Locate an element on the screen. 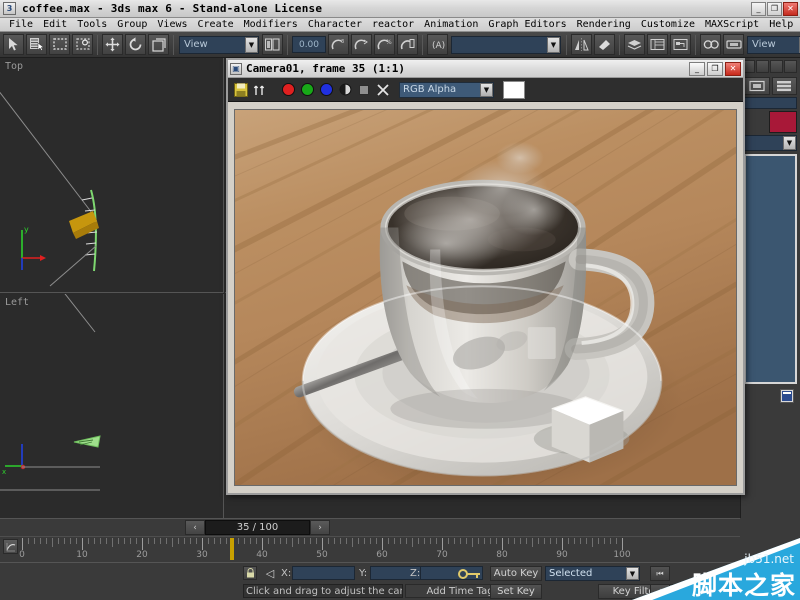 This screenshot has height=600, width=800. menu-item-edit: Edit is located at coordinates (55, 24).